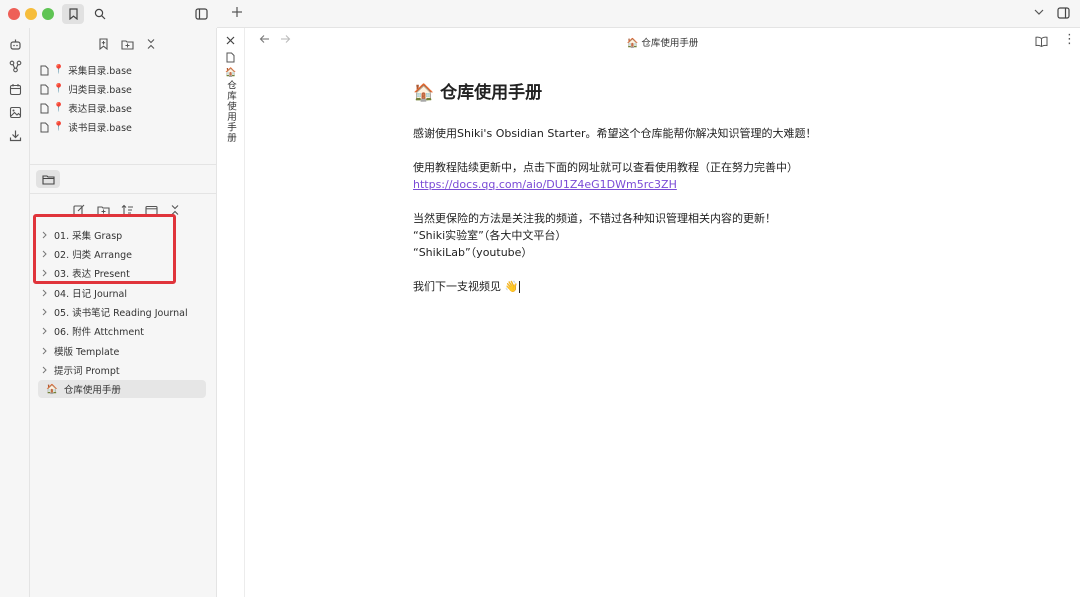  I want to click on more-icon: ⋮, so click(1069, 39).